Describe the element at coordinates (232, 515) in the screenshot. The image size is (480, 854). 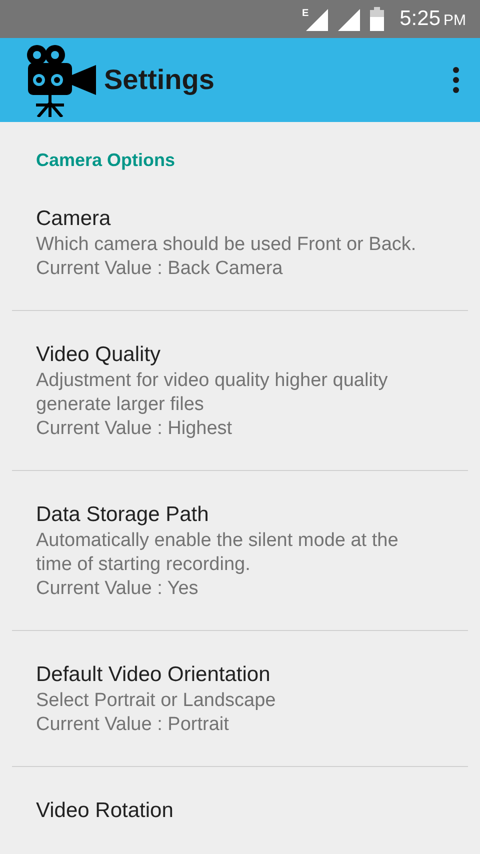
I see `preference-title: Data Storage Path` at that location.